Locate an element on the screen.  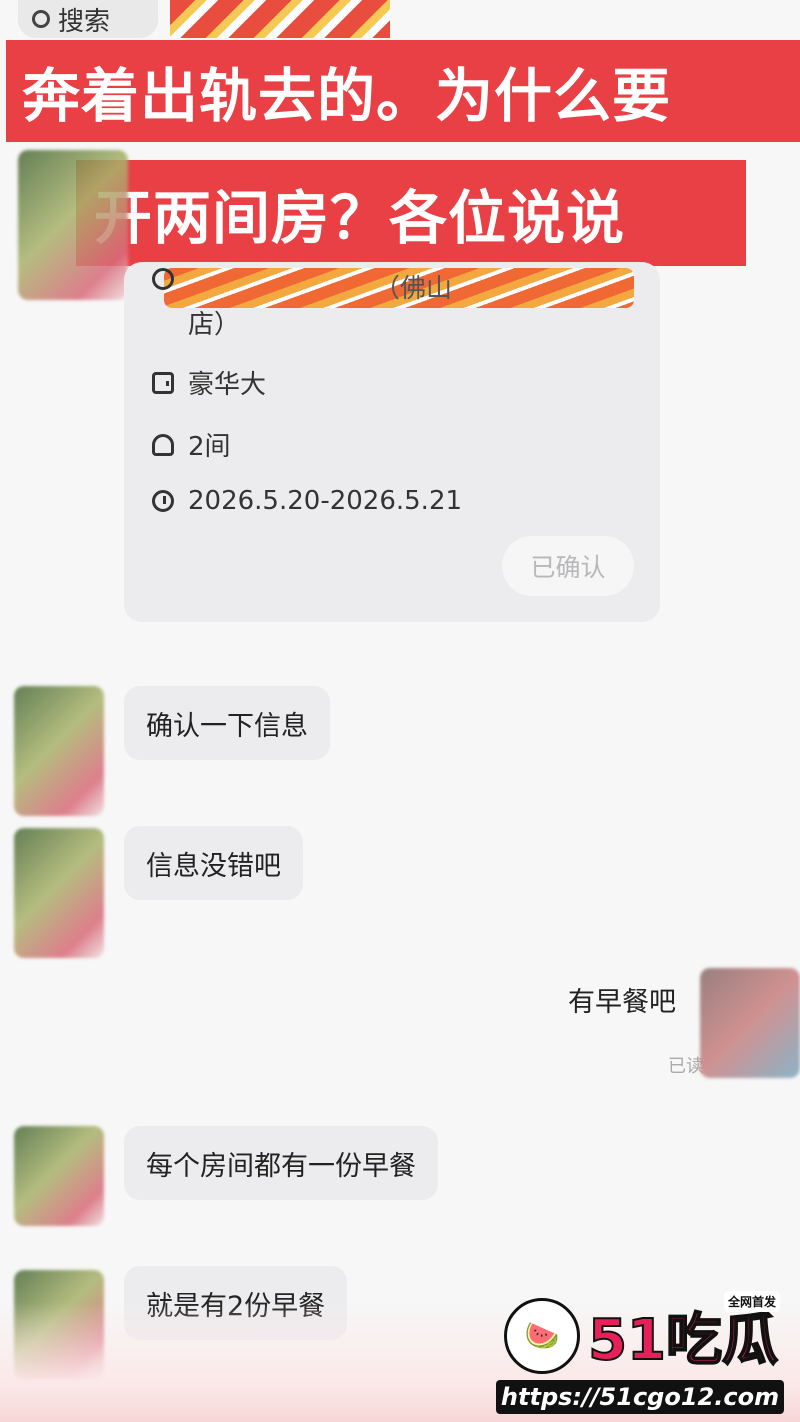
caption-line-2: 开两间房？各位说说 is located at coordinates (411, 213).